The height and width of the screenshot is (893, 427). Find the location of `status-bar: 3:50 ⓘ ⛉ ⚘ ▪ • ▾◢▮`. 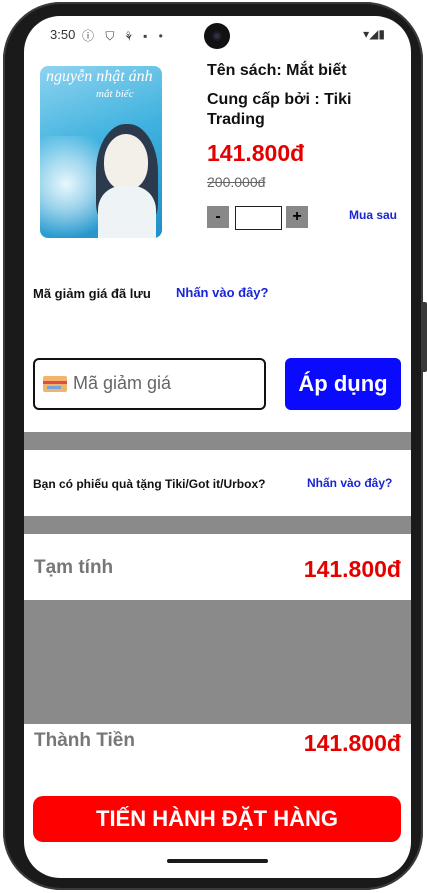

status-bar: 3:50 ⓘ ⛉ ⚘ ▪ • ▾◢▮ is located at coordinates (217, 36).